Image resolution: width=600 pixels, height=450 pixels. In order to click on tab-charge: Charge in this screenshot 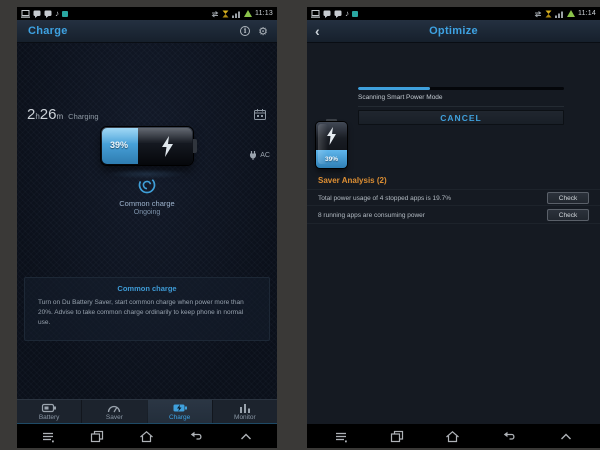, I will do `click(179, 411)`.